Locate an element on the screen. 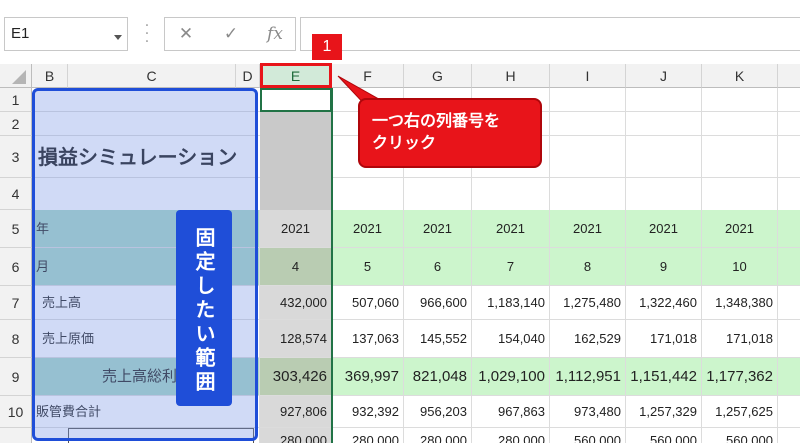  cell-k11: 560,000 is located at coordinates (740, 435).